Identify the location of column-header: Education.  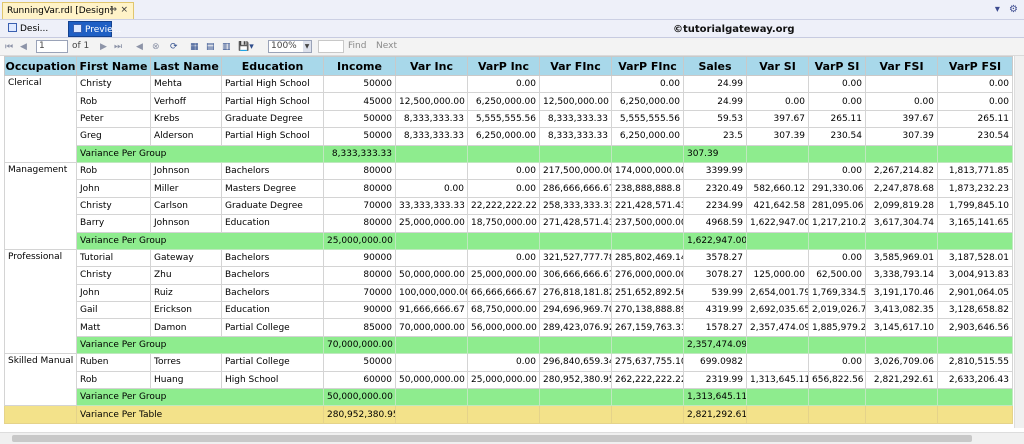
(272, 66).